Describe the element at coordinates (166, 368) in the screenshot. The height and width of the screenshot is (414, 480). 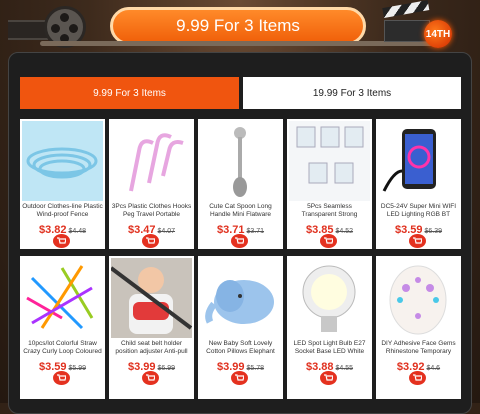
I see `product-old-price: $6.99` at that location.